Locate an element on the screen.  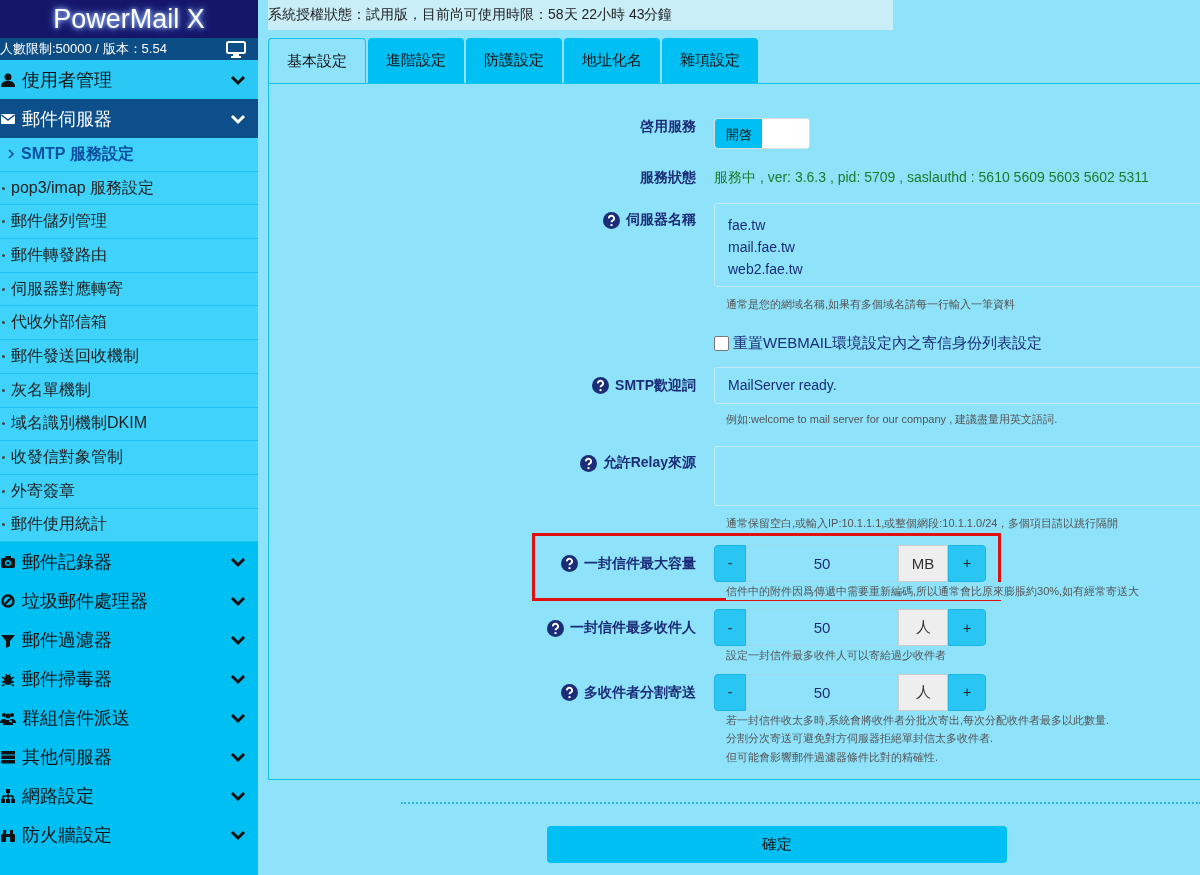
submenu-item: 郵件轉發路由 is located at coordinates (129, 256).